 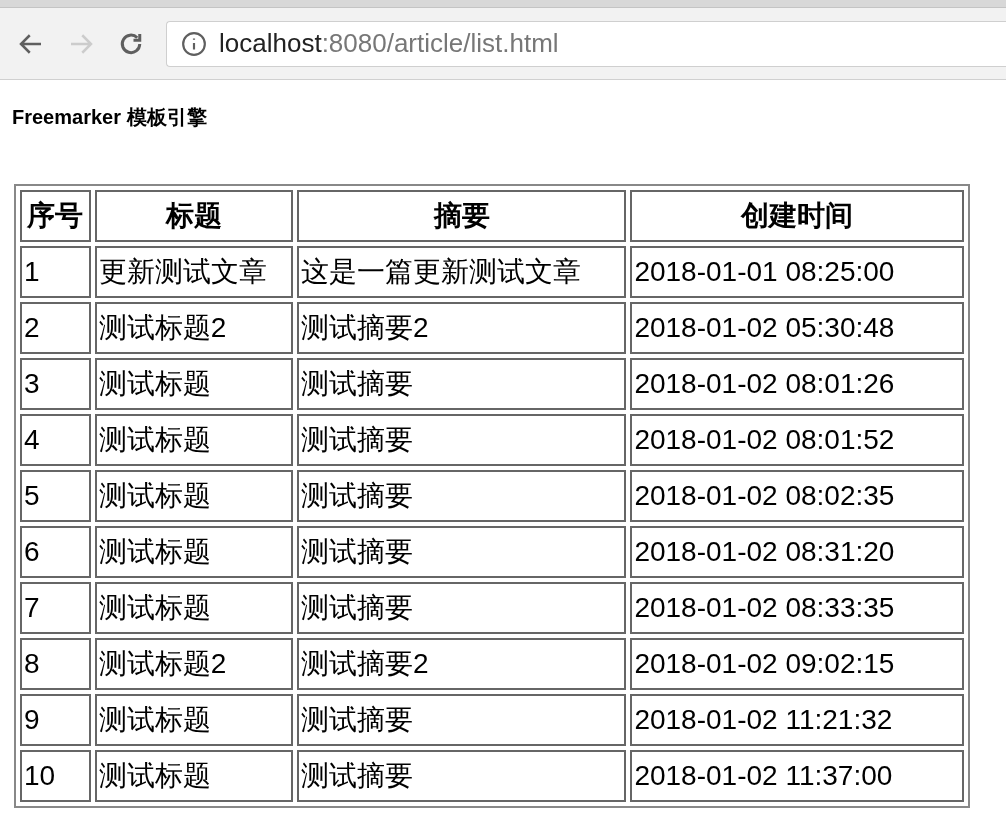 I want to click on table-cell: 2018-01-02 05:30:48, so click(x=797, y=328).